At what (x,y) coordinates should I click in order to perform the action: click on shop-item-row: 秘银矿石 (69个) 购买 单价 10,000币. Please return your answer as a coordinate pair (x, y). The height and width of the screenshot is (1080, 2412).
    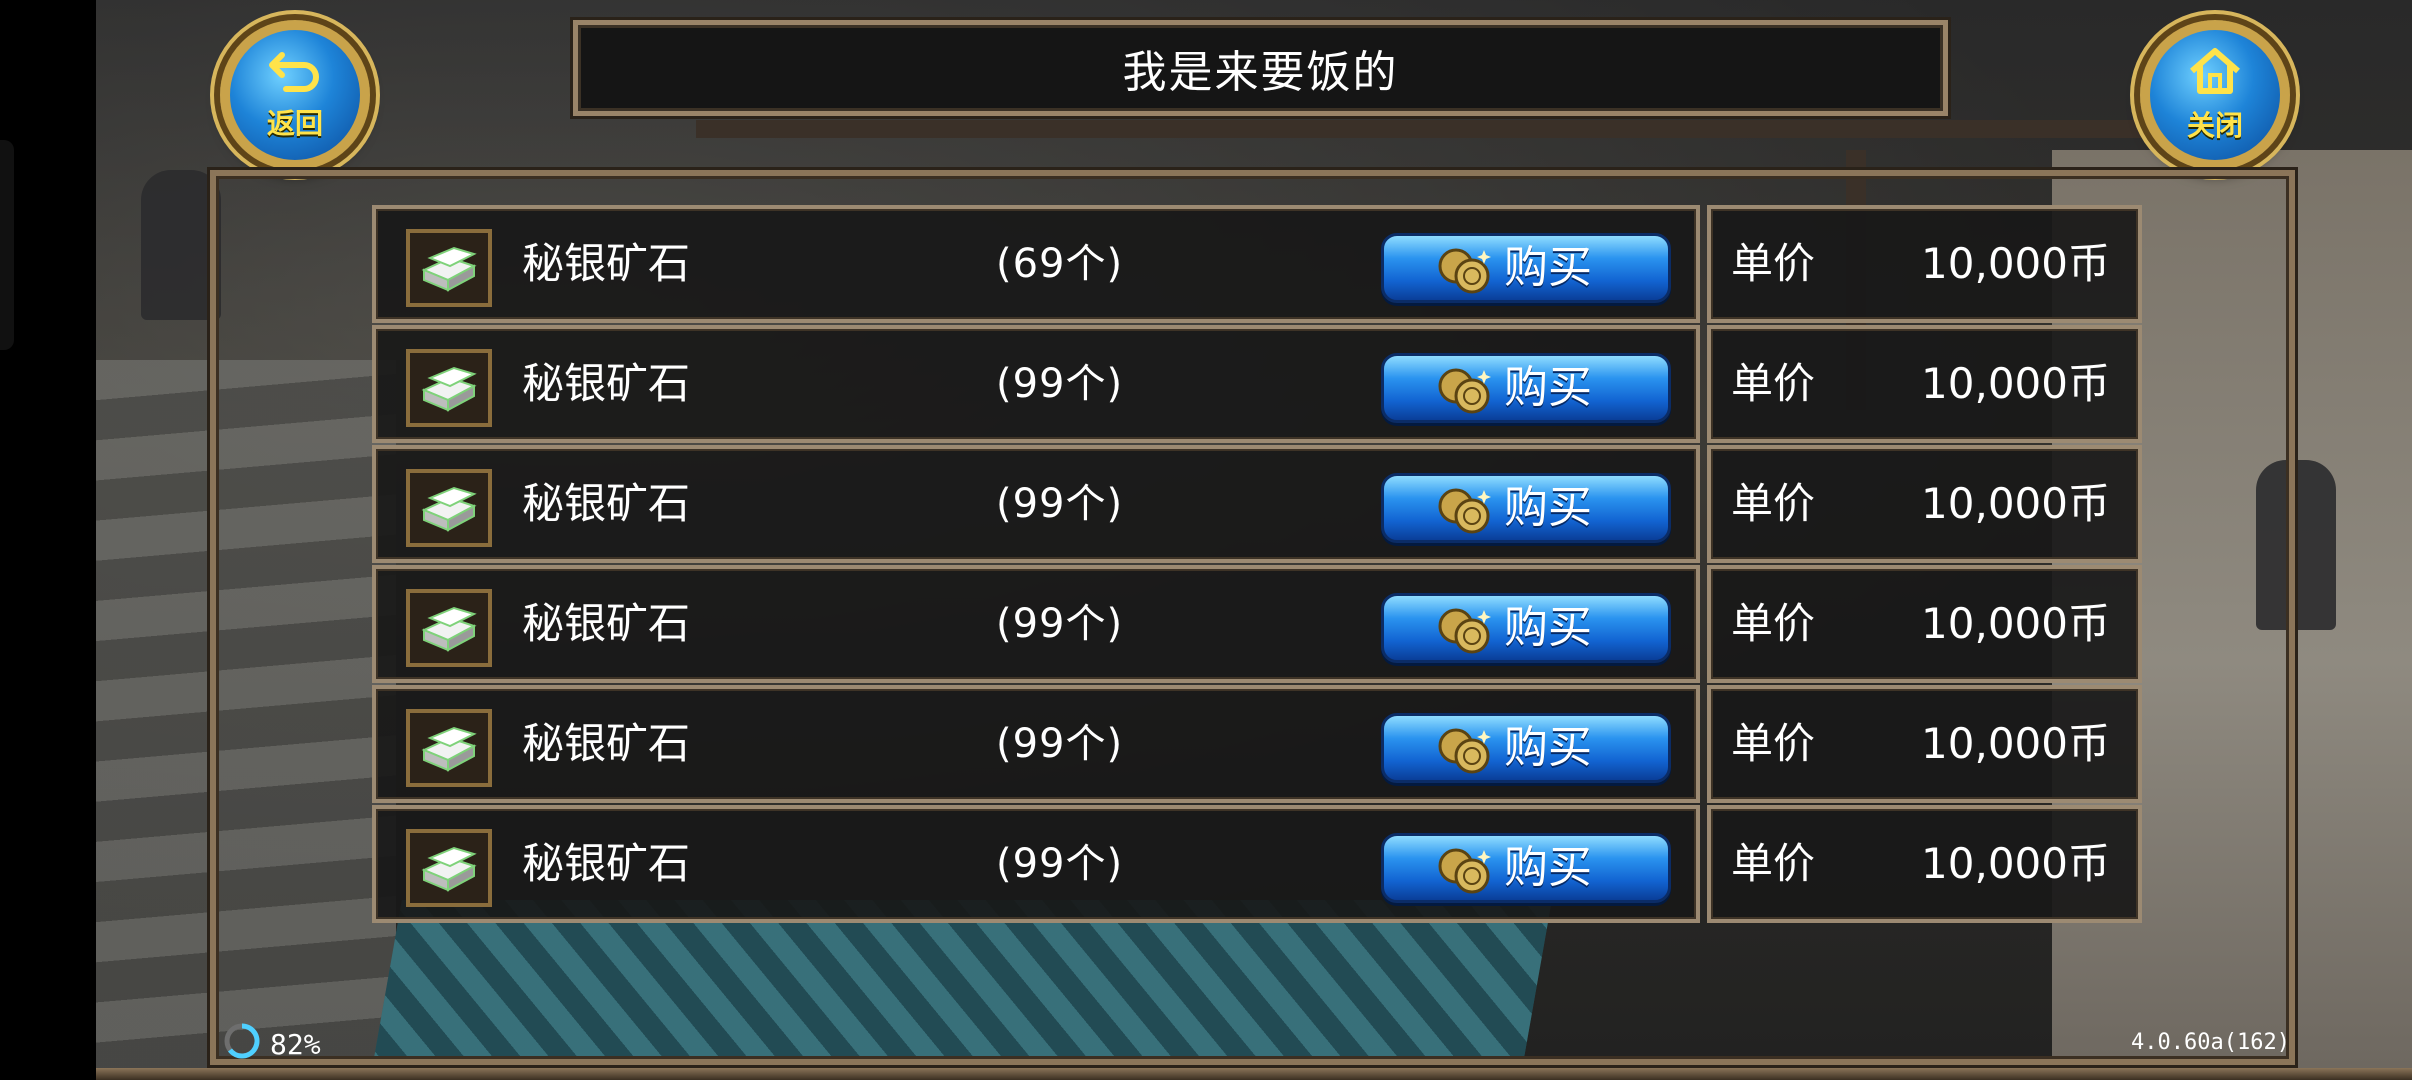
    Looking at the image, I should click on (1257, 264).